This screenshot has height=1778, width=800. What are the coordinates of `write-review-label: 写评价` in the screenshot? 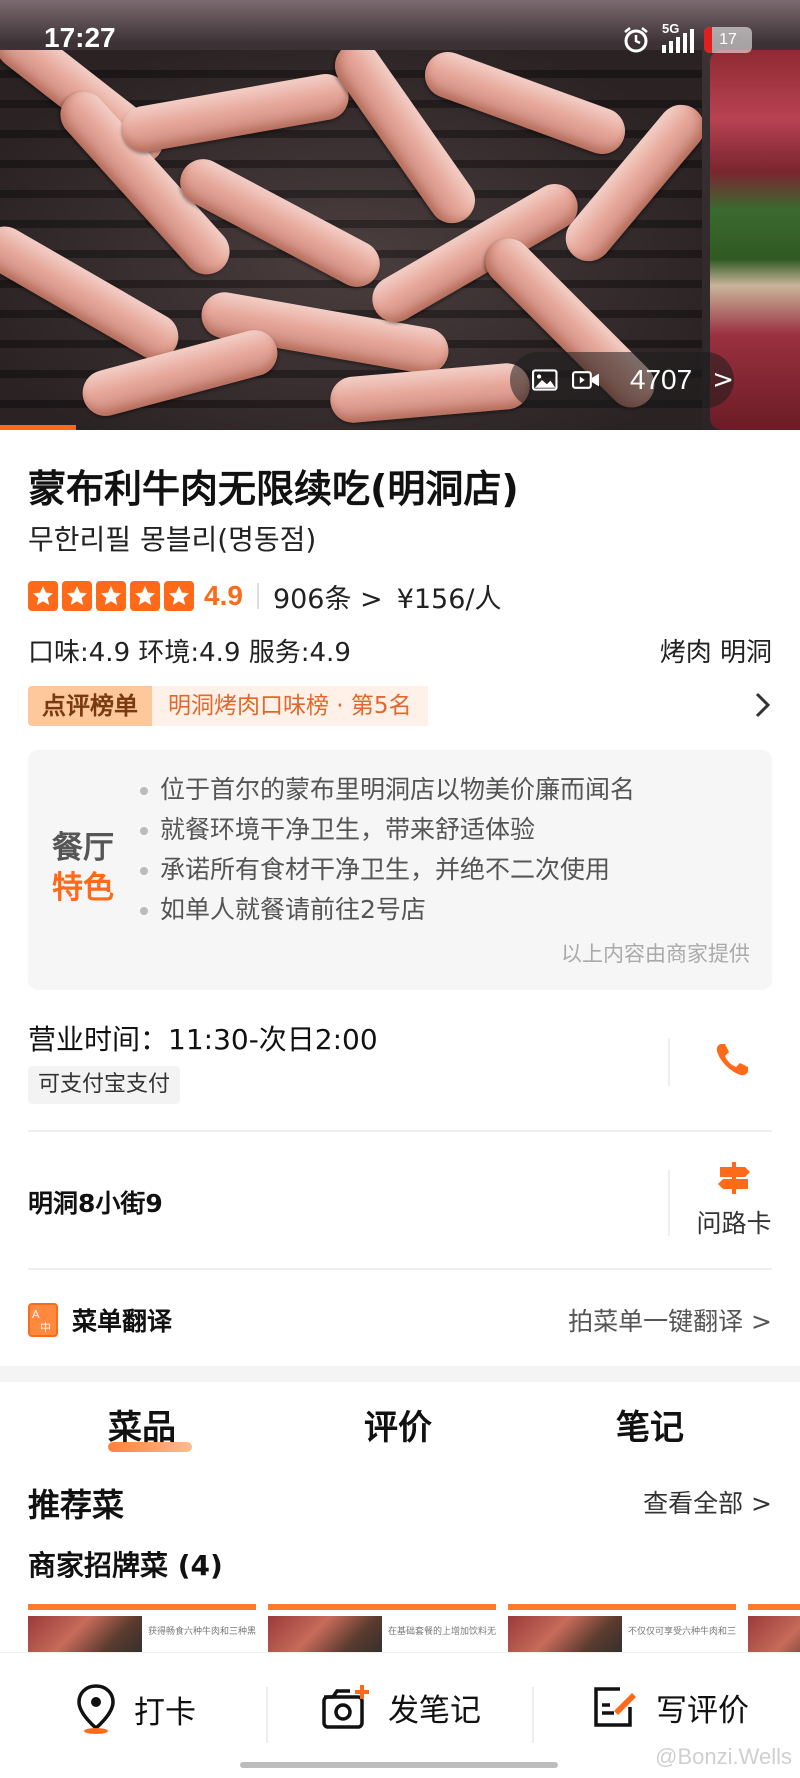 It's located at (702, 1710).